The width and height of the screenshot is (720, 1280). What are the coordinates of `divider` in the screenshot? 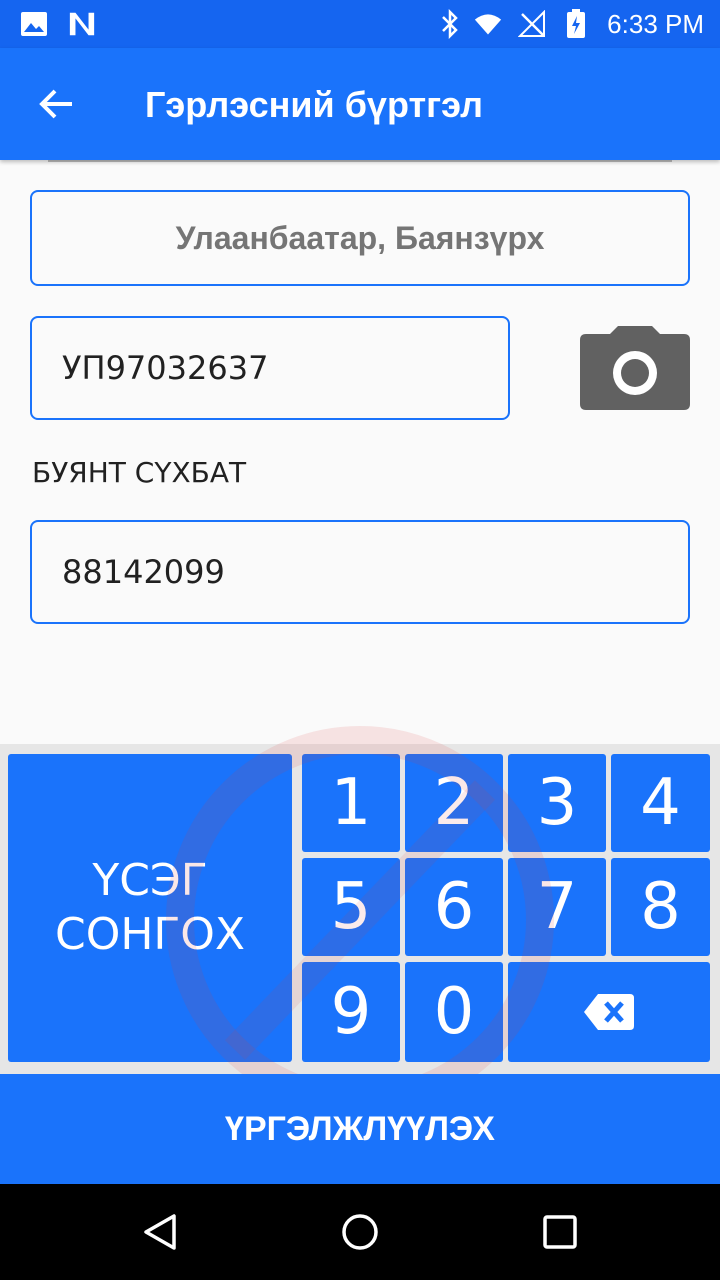 It's located at (360, 161).